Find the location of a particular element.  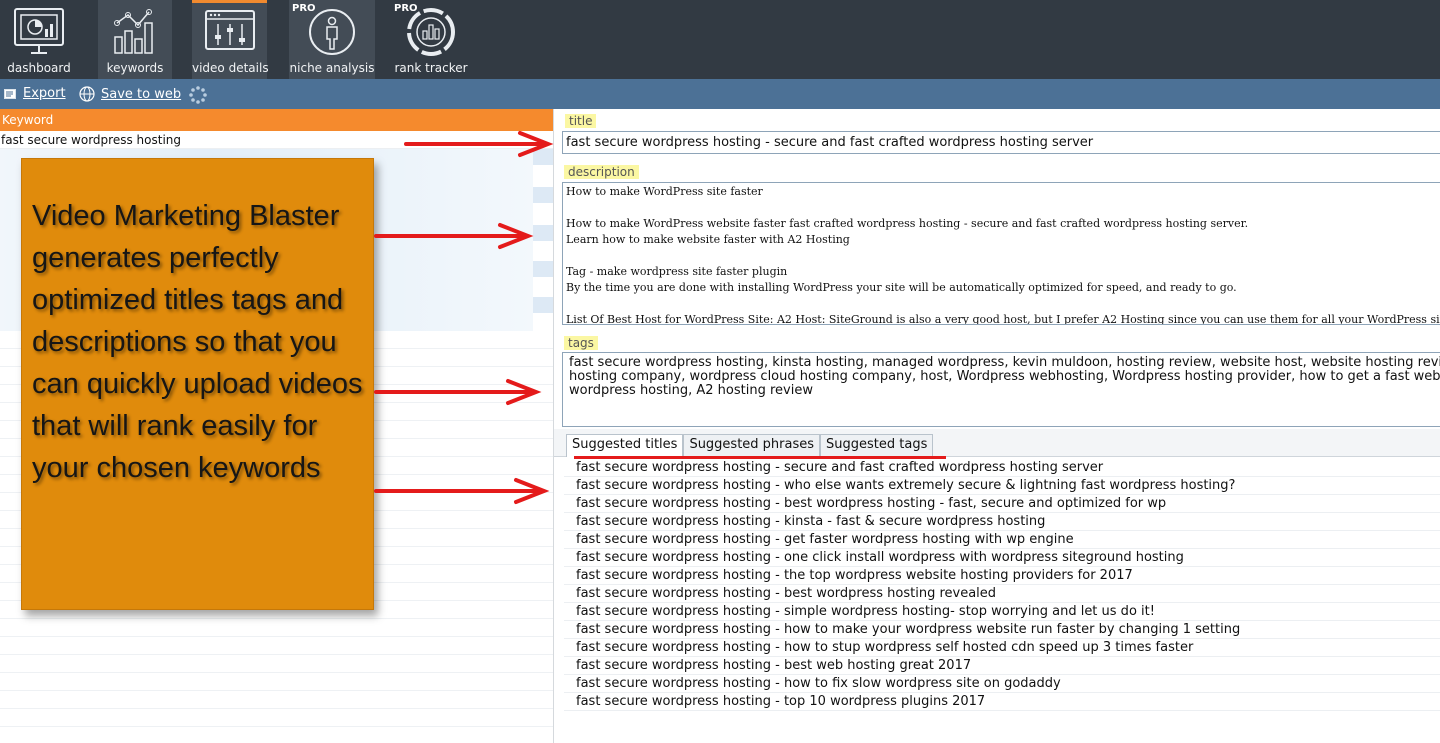

export-icon is located at coordinates (10, 93).